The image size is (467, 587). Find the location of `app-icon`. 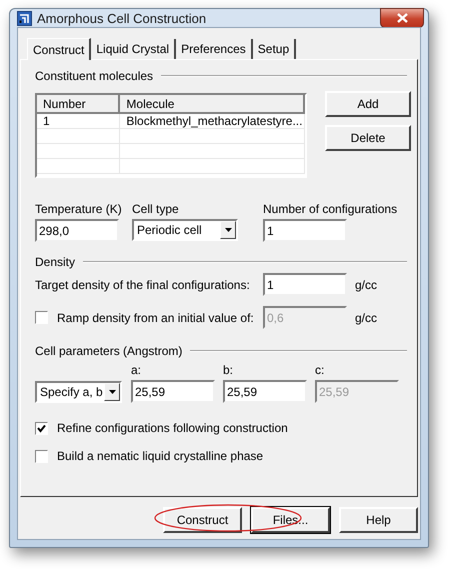

app-icon is located at coordinates (24, 18).